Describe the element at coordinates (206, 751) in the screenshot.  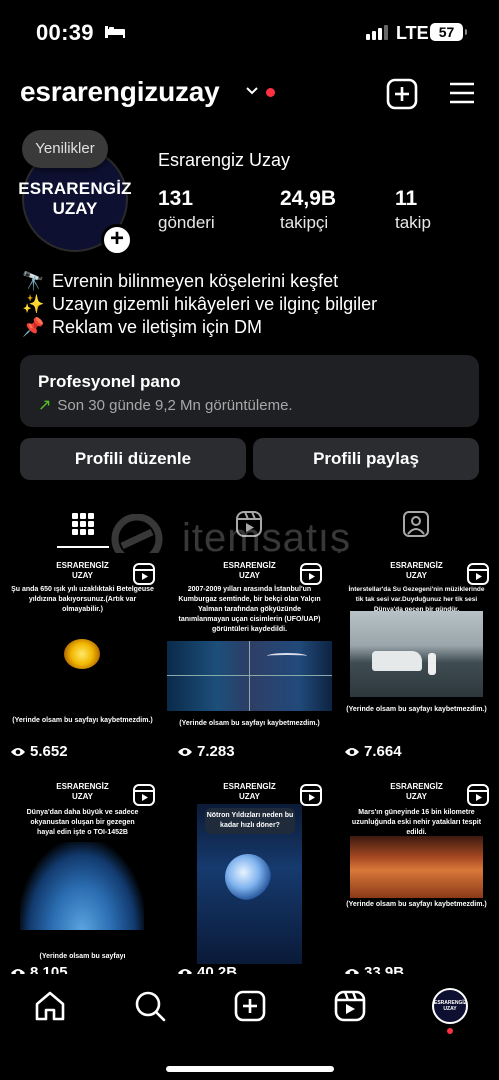
I see `view-count: 7.283` at that location.